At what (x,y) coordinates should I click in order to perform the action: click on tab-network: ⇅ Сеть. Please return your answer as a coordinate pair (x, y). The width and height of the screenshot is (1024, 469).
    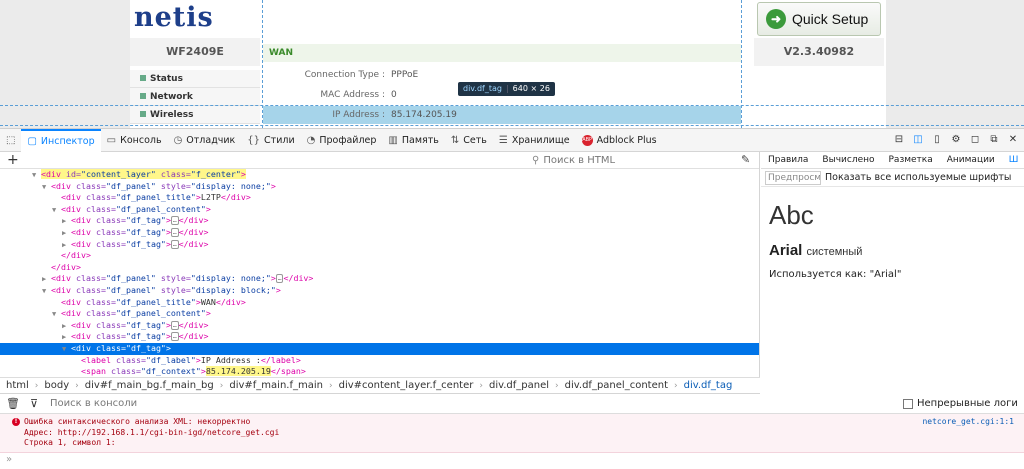
    Looking at the image, I should click on (469, 140).